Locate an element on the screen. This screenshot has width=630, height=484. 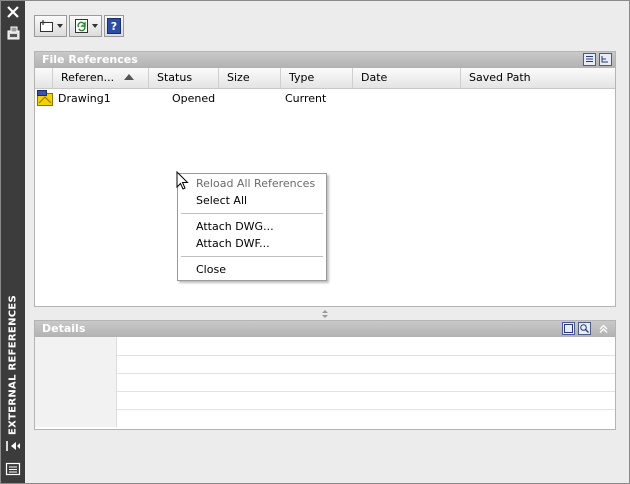
column-status: Status is located at coordinates (183, 78).